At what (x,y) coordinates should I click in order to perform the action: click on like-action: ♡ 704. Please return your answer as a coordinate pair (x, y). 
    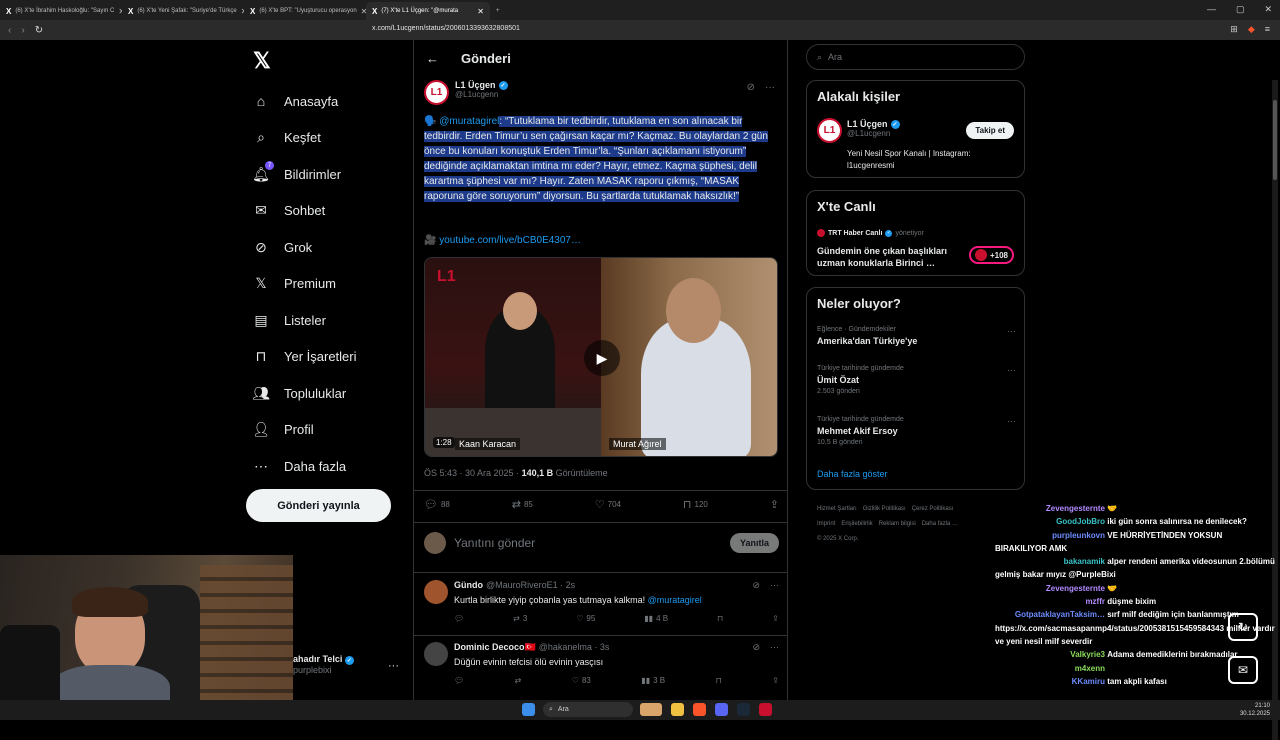
    Looking at the image, I should click on (608, 504).